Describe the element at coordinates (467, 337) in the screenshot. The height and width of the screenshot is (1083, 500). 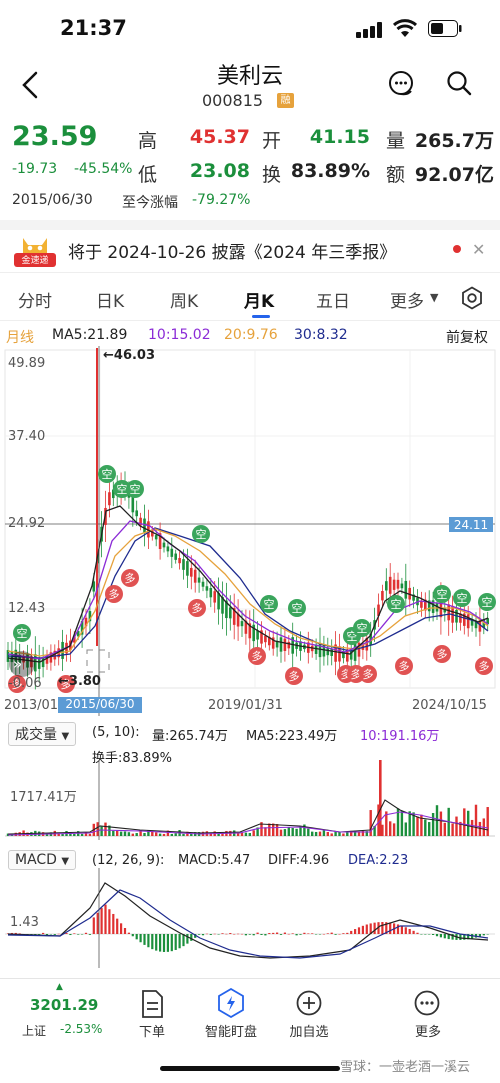
I see `adjust-mode: 前复权` at that location.